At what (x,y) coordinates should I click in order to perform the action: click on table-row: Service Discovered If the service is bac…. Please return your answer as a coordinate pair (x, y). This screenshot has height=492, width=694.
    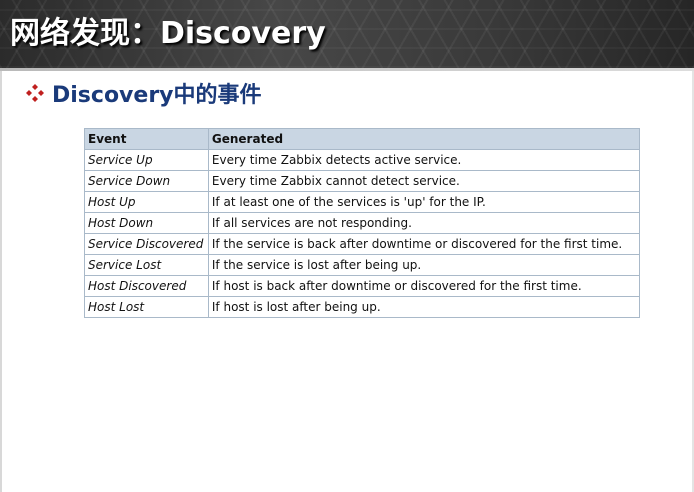
    Looking at the image, I should click on (362, 244).